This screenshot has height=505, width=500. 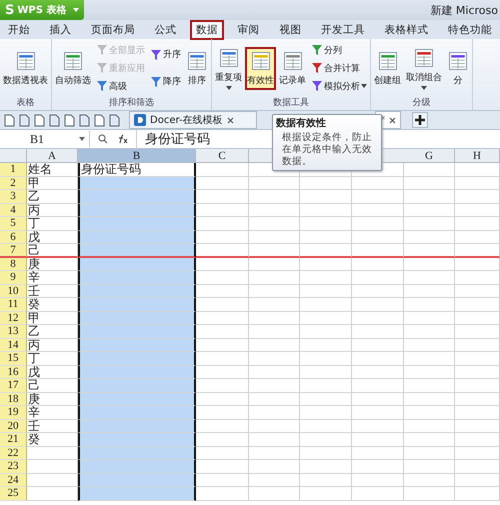 I want to click on row-header: 12, so click(x=13, y=318).